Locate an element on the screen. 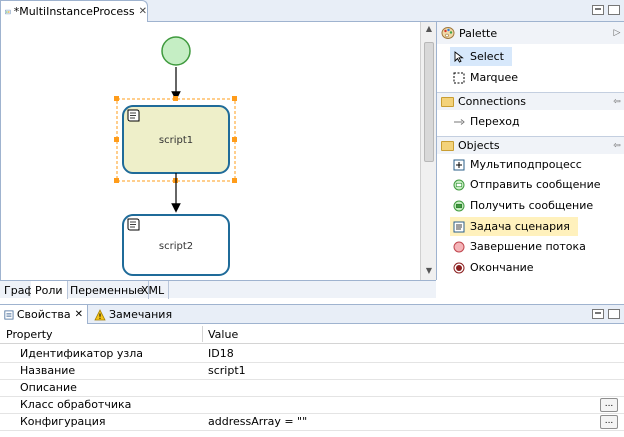 This screenshot has height=437, width=624. properties-view-tabs: Свойства ✕ Замечания is located at coordinates (312, 314).